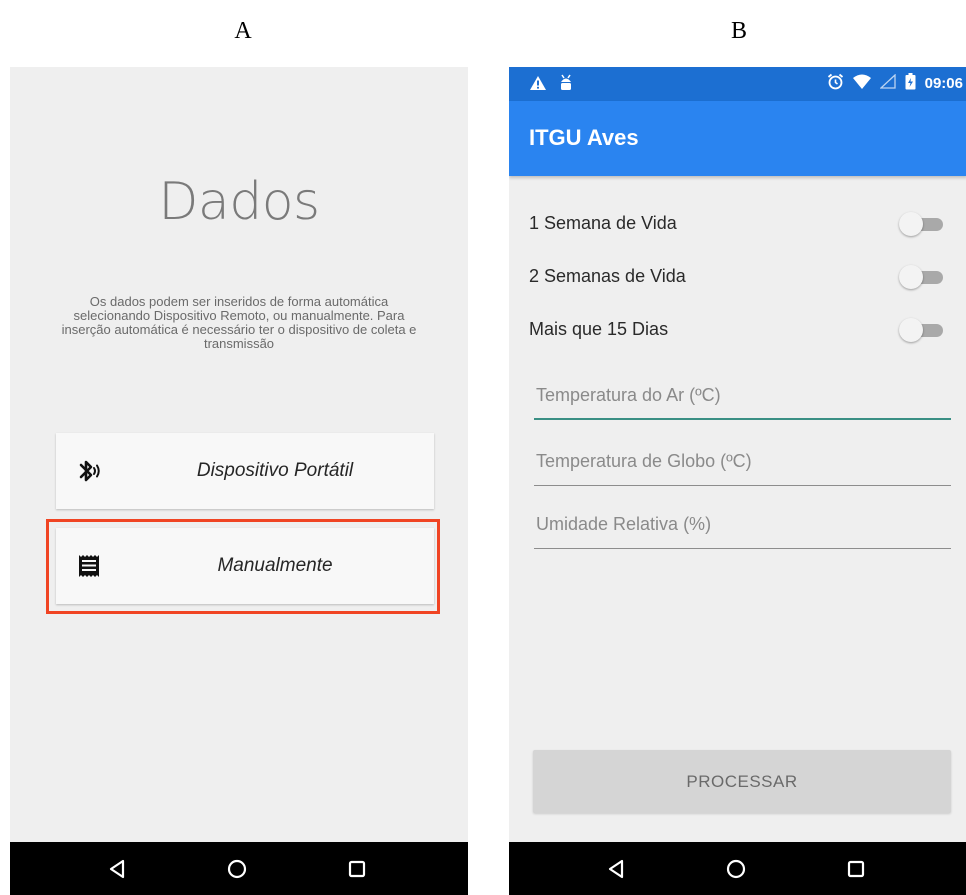 This screenshot has width=966, height=895. I want to click on selection-highlight, so click(243, 566).